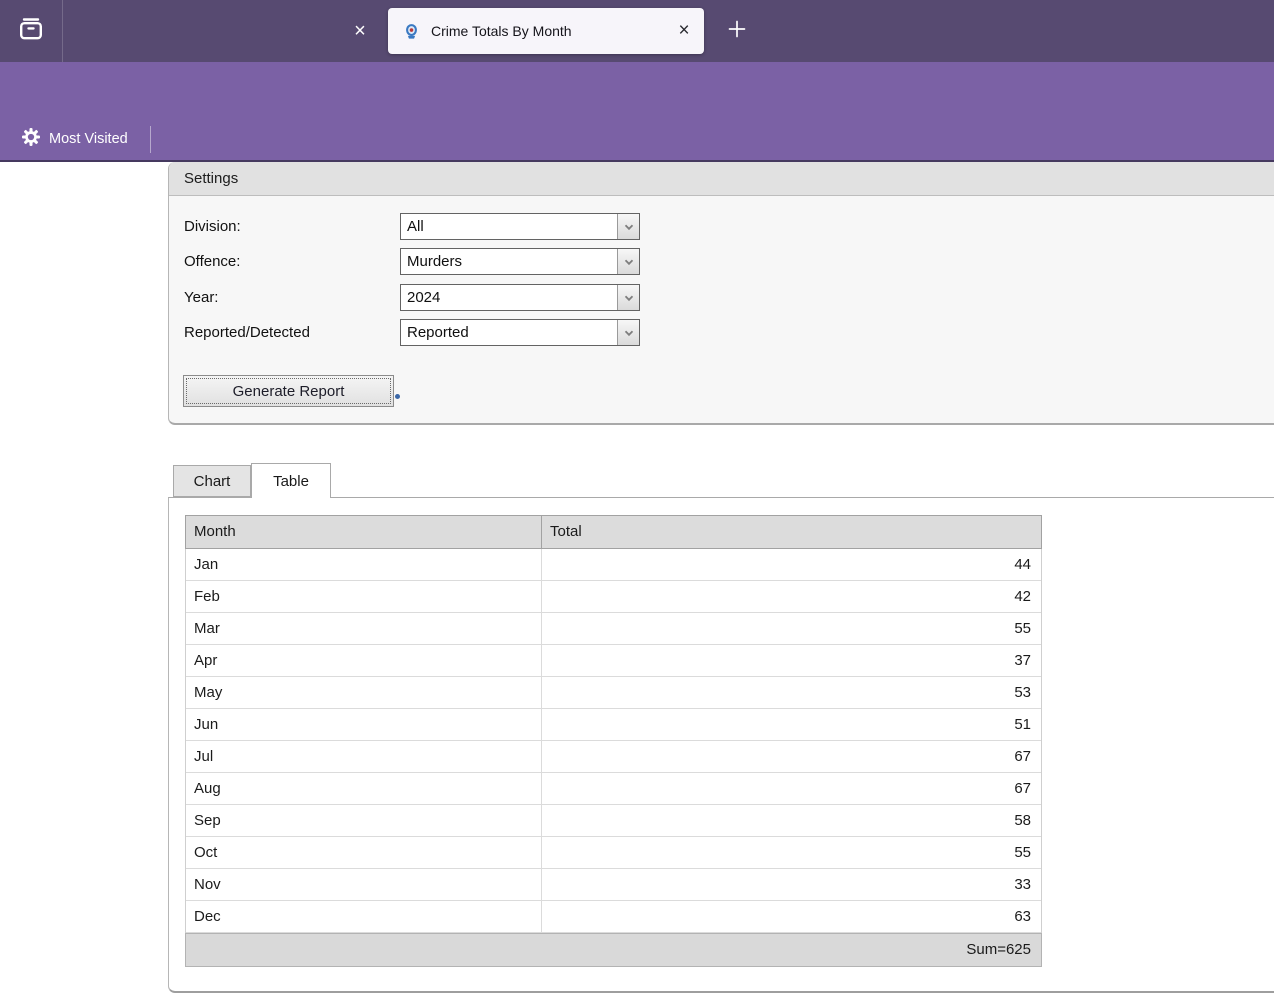 The image size is (1274, 1004). What do you see at coordinates (212, 261) in the screenshot?
I see `offence-label: Offence:` at bounding box center [212, 261].